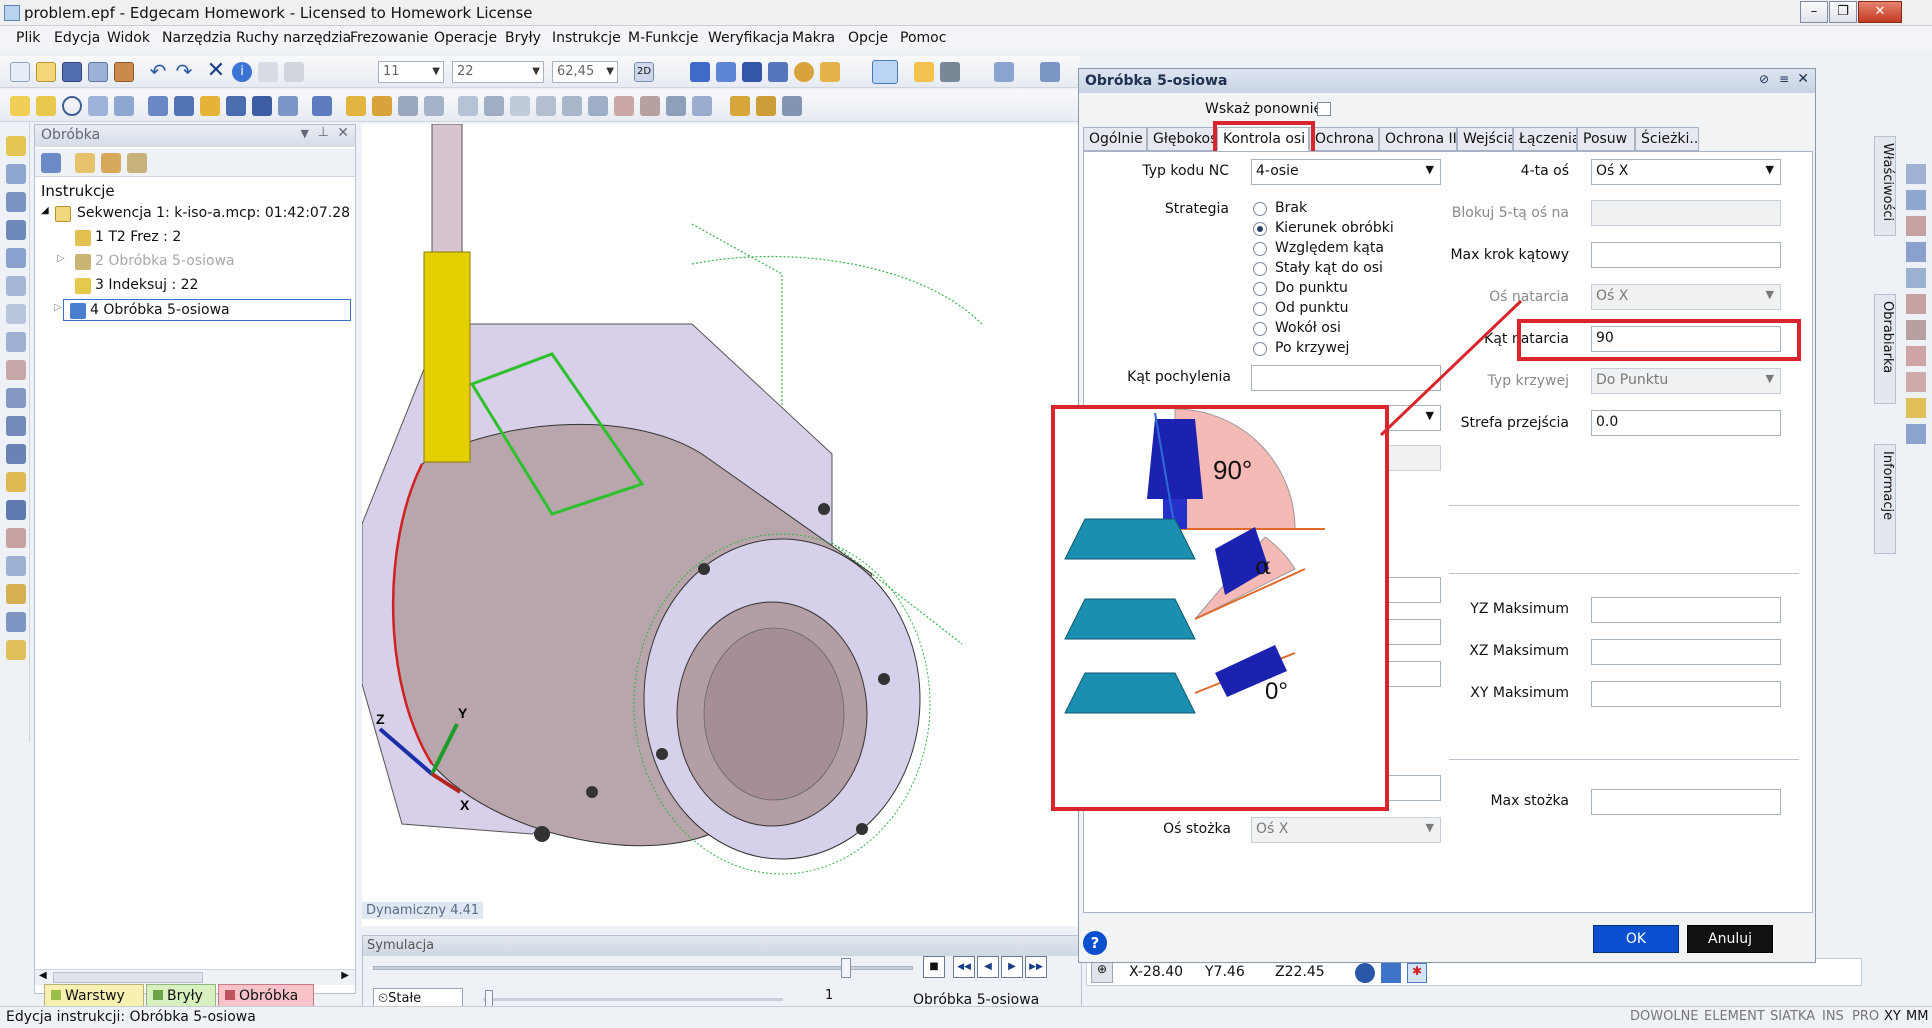 The width and height of the screenshot is (1932, 1028). Describe the element at coordinates (1260, 329) in the screenshot. I see `strategy-radio-wokol` at that location.